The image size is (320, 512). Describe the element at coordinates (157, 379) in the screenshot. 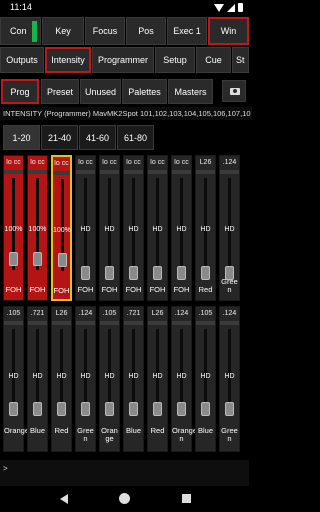

I see `fader-strip-bottom-7: L26 HD Red` at that location.